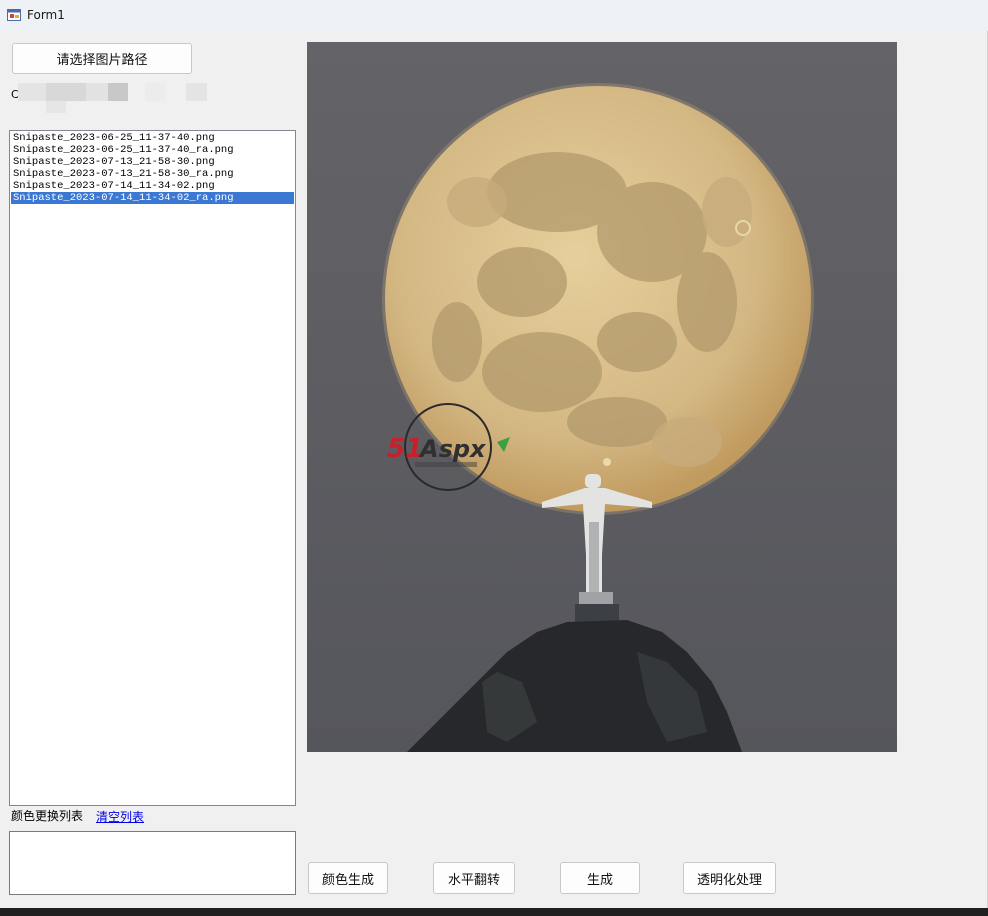 This screenshot has height=916, width=988. Describe the element at coordinates (14, 15) in the screenshot. I see `app-form-icon` at that location.